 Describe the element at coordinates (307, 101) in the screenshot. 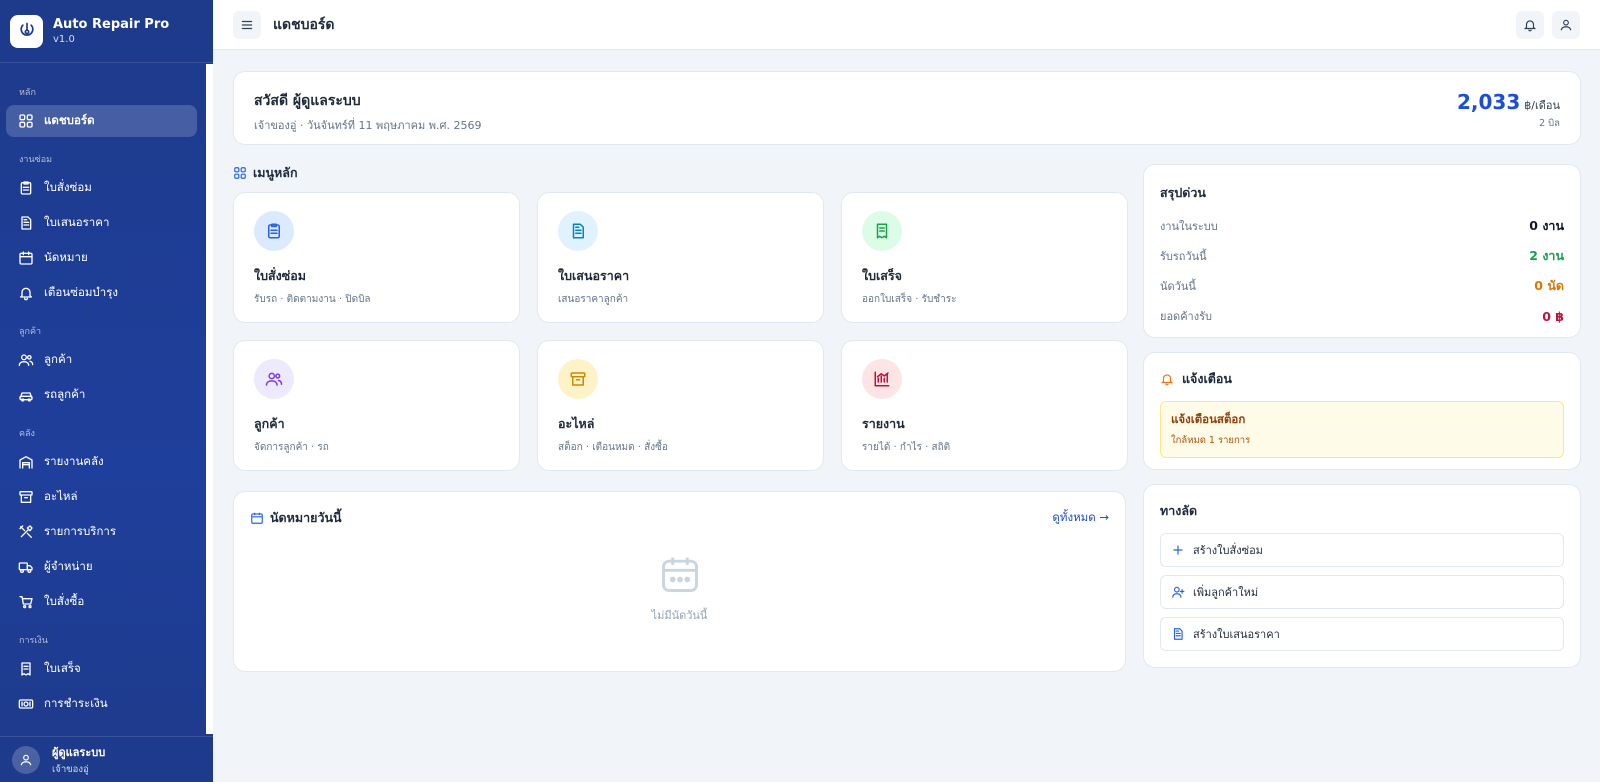

I see `greeting: สวัสดี ผู้ดูแลระบบ` at that location.